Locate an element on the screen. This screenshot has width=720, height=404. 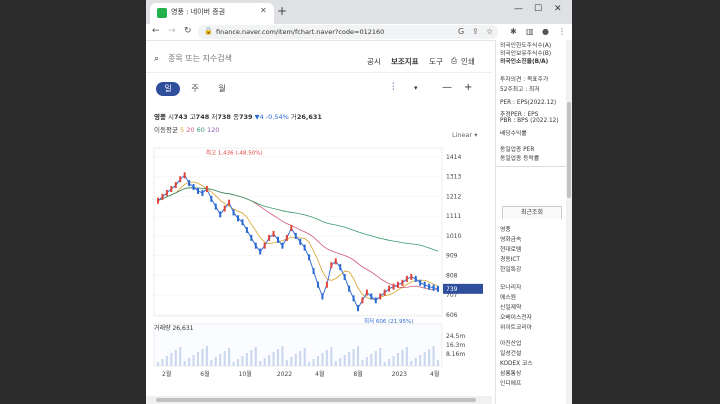
scale-mode-dropdown: Linear ▾ is located at coordinates (465, 135).